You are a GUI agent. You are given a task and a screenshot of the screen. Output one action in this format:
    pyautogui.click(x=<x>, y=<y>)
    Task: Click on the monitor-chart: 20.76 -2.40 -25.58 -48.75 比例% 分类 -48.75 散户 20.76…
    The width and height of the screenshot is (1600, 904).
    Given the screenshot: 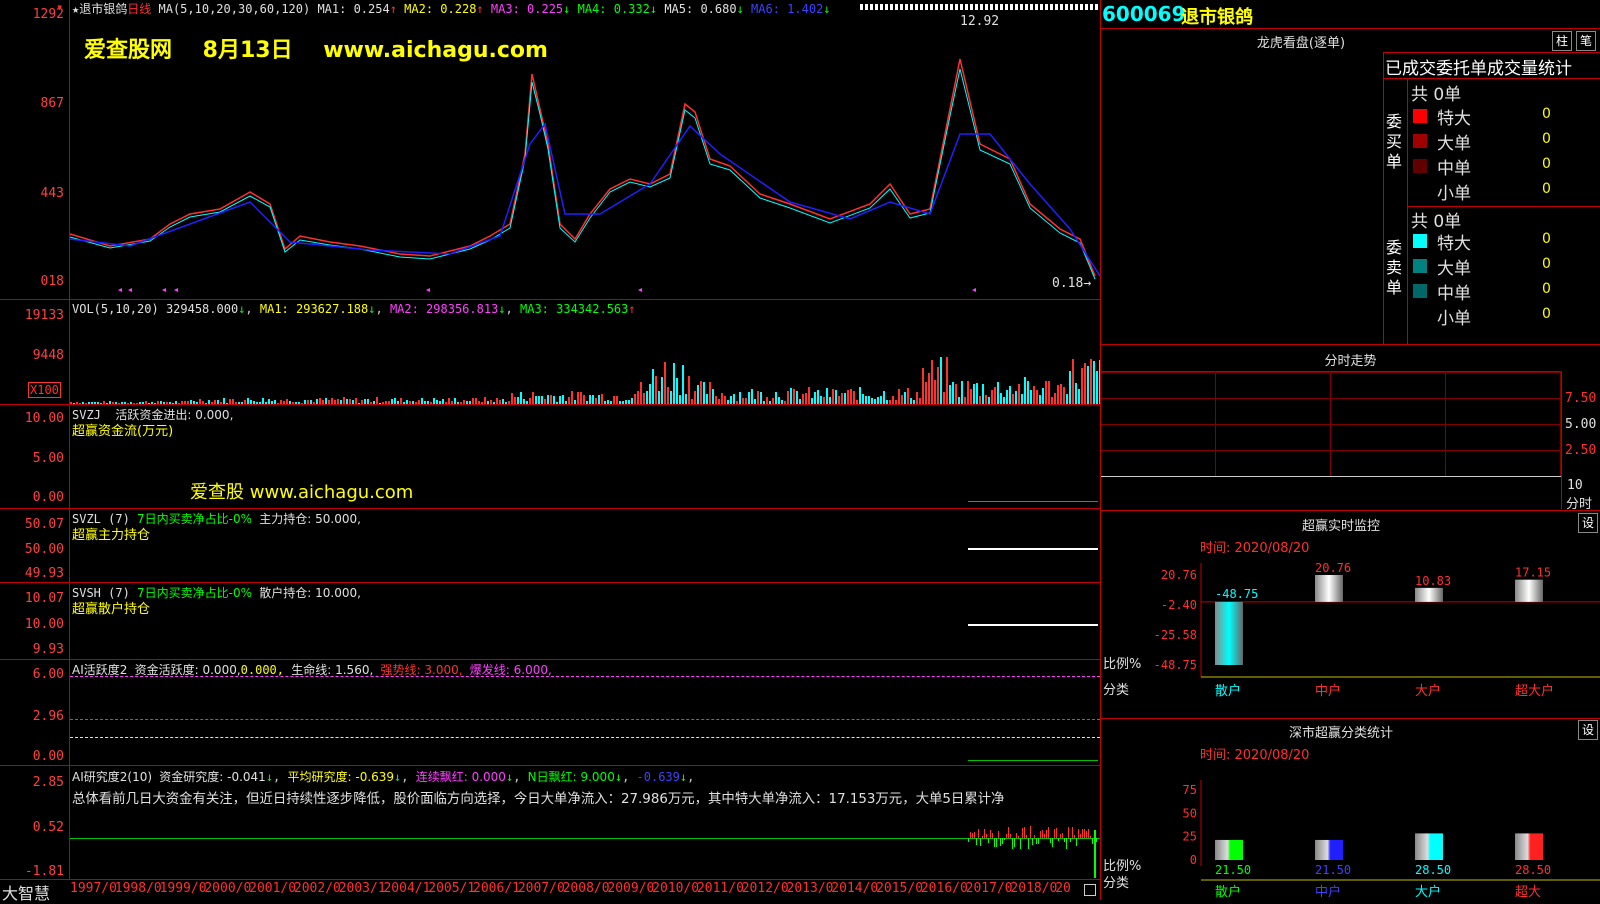 What is the action you would take?
    pyautogui.click(x=1350, y=635)
    